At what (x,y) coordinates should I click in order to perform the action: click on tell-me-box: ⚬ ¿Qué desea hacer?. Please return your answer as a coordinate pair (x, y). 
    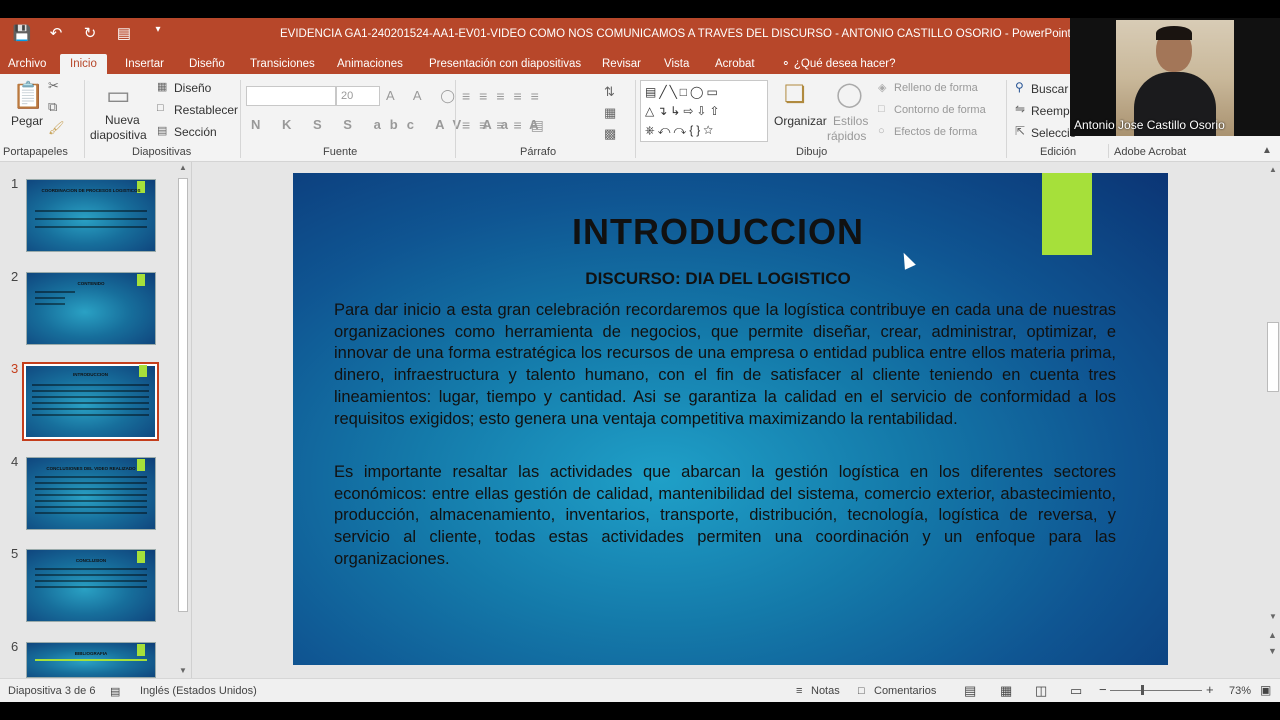
    Looking at the image, I should click on (838, 64).